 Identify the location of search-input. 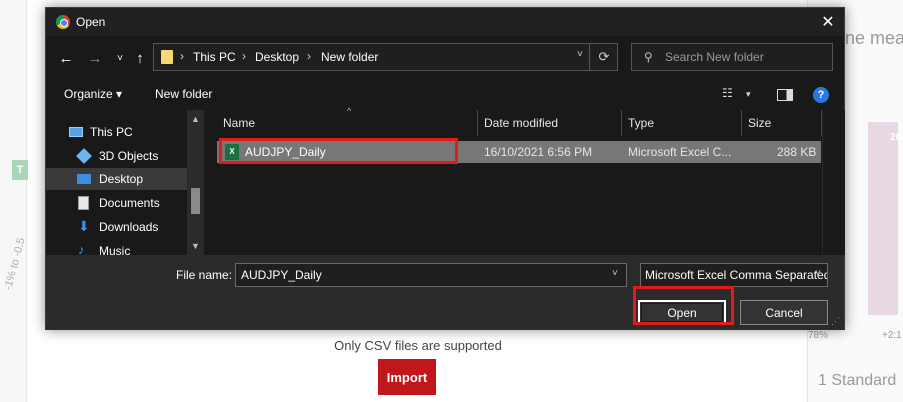
(745, 57).